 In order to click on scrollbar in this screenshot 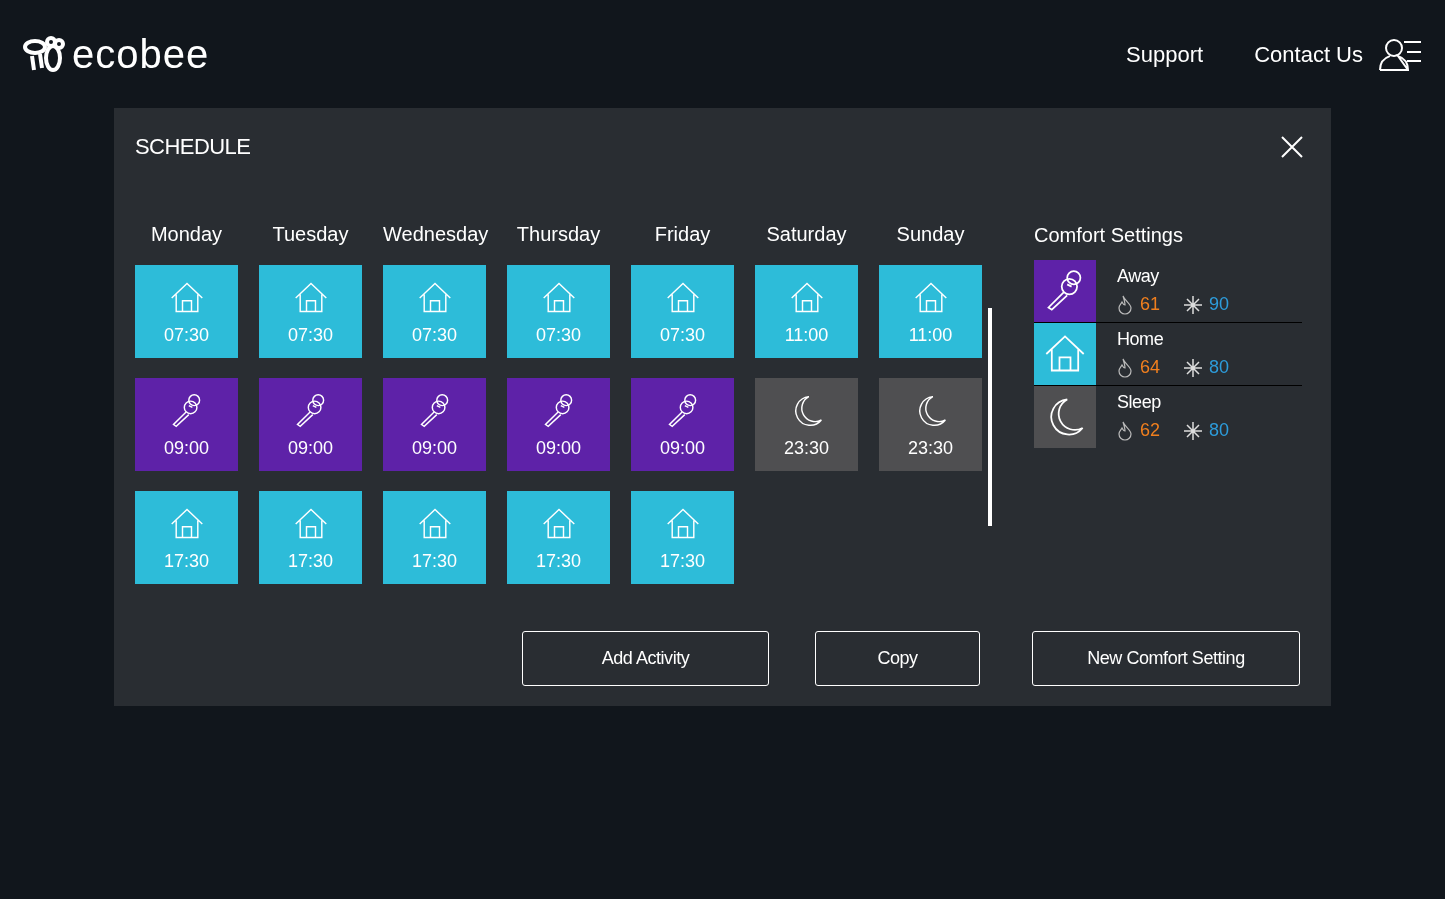, I will do `click(990, 417)`.